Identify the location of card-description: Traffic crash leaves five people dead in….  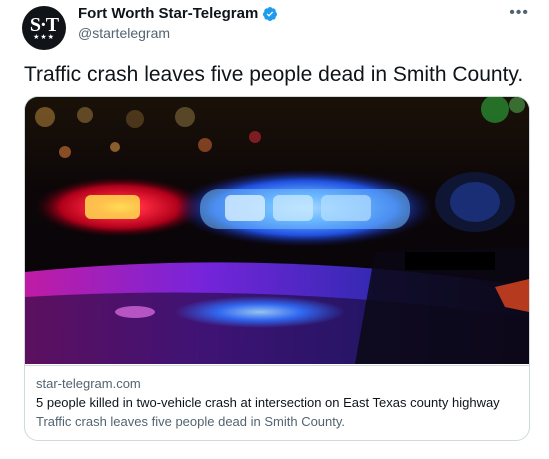
(191, 421).